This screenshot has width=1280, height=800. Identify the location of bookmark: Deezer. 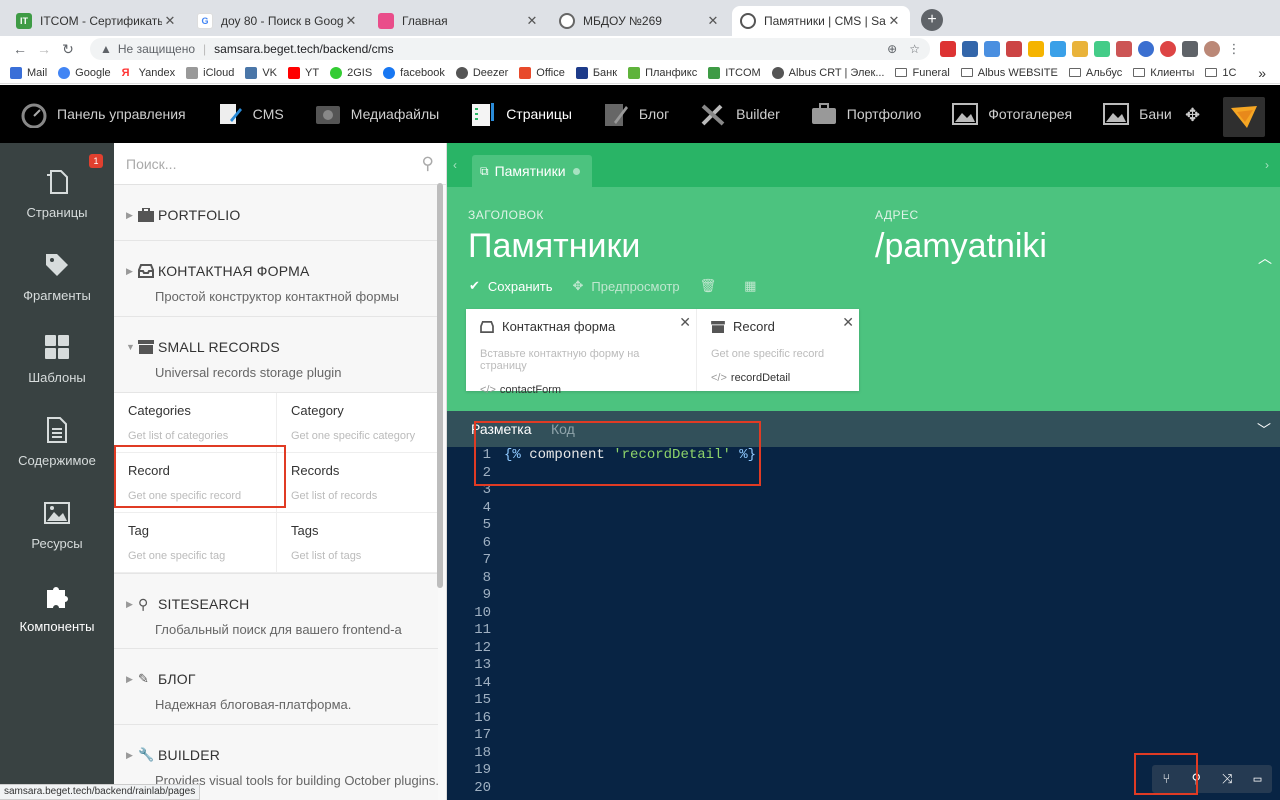
(481, 72).